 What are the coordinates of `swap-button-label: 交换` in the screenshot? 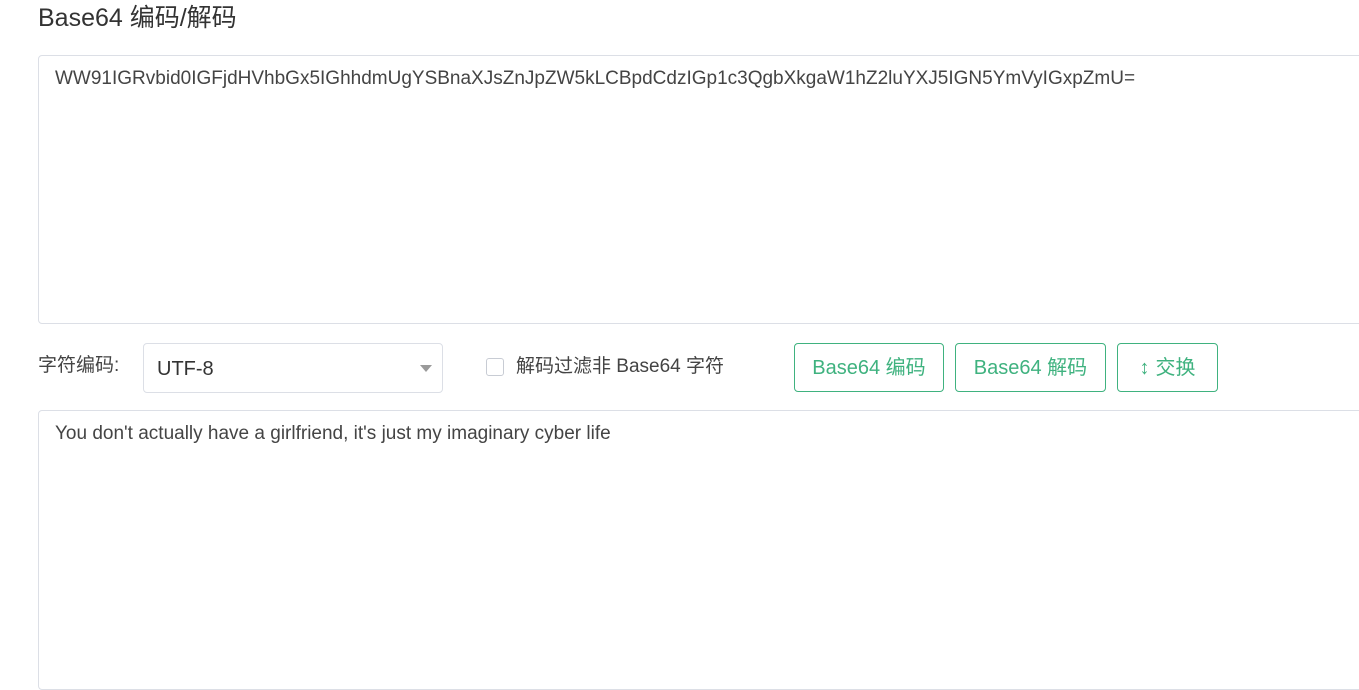 It's located at (1175, 368).